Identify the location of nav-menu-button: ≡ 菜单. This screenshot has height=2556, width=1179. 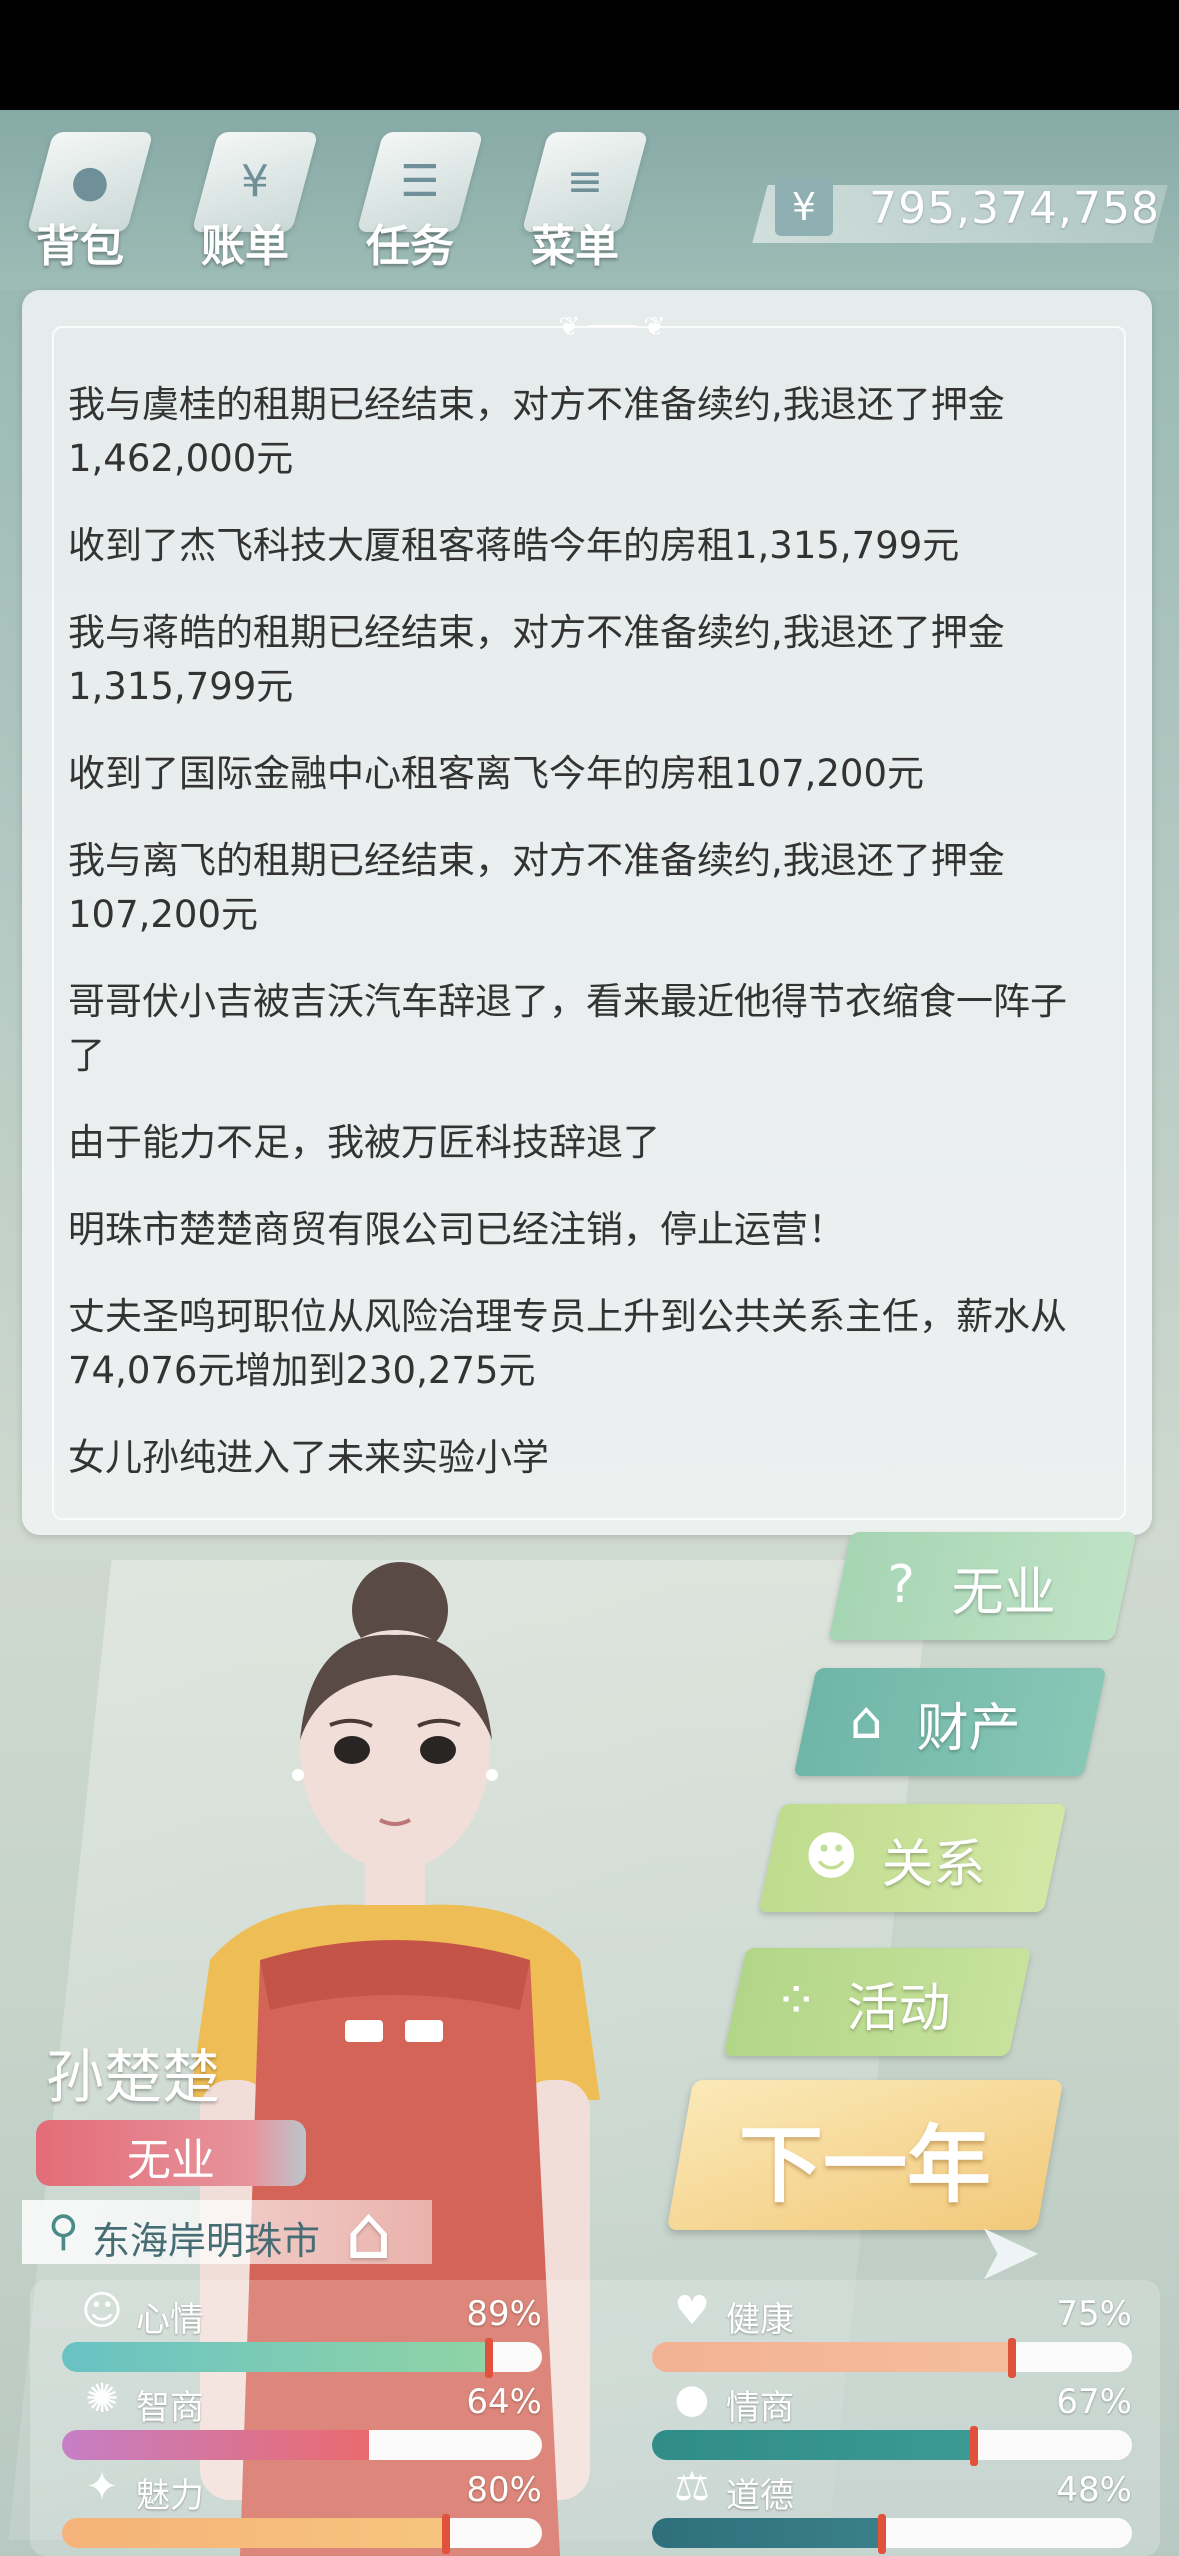
(575, 195).